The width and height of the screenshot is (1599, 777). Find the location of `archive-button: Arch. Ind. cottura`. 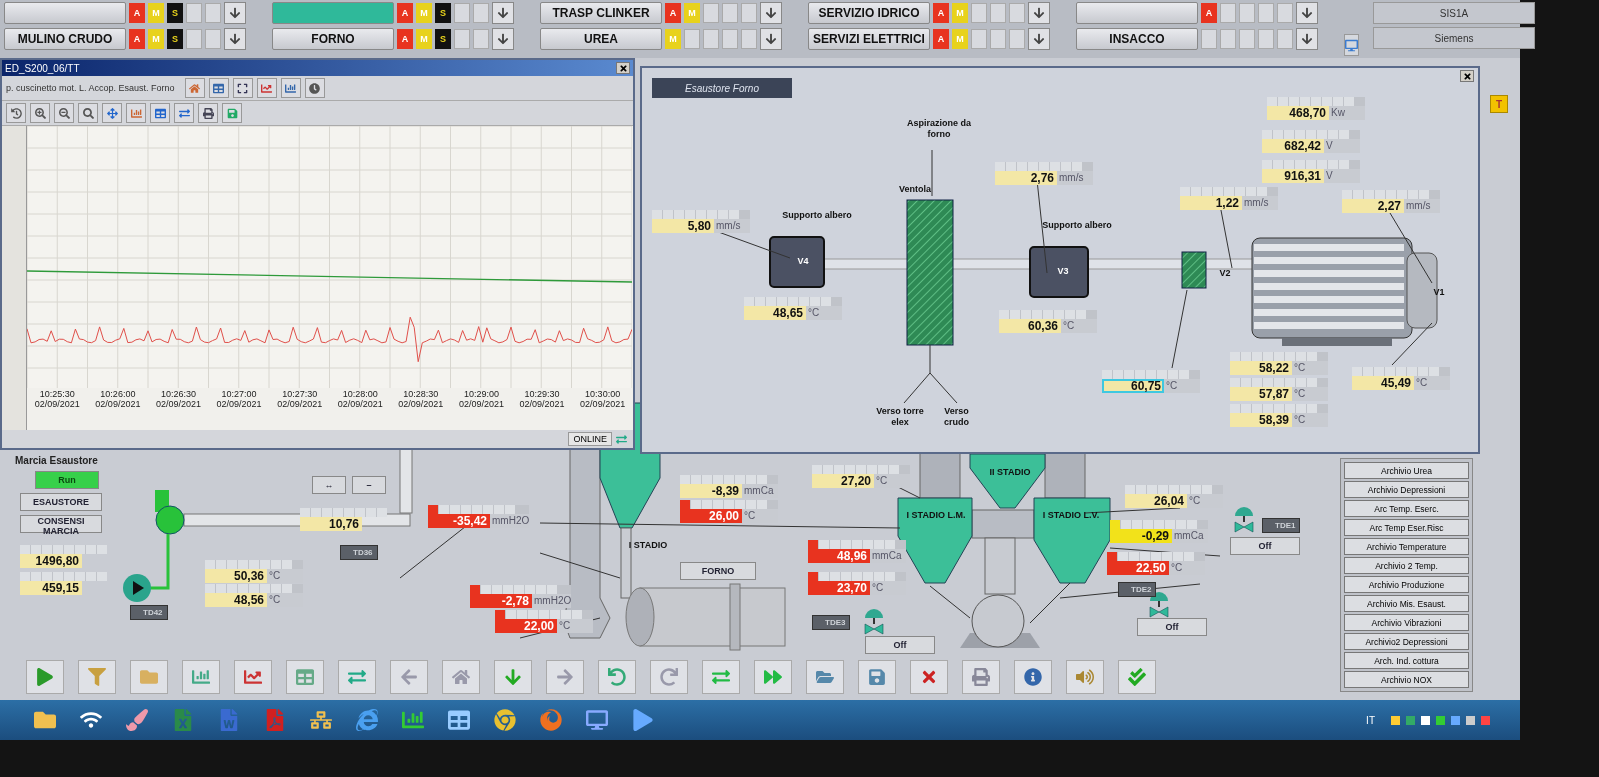

archive-button: Arch. Ind. cottura is located at coordinates (1406, 660).